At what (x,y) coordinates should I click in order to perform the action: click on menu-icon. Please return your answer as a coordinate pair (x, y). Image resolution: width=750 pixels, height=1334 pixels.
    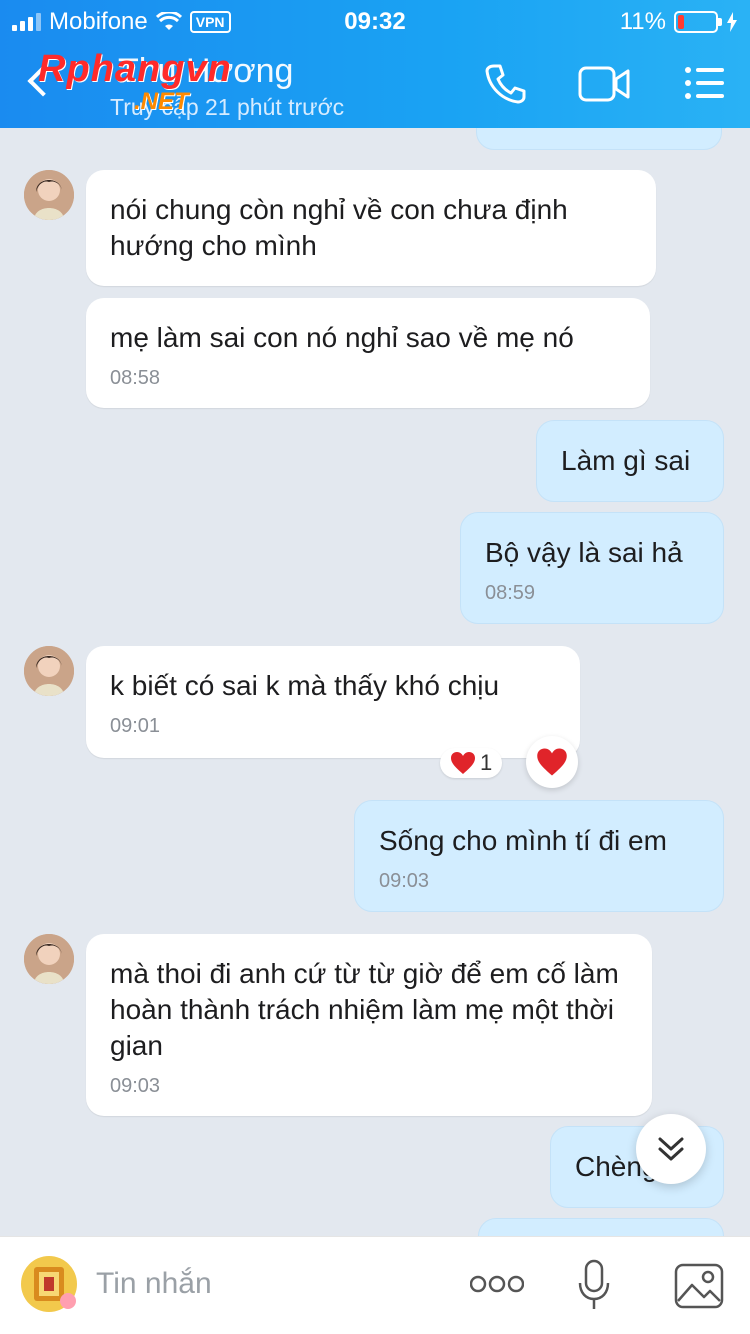
    Looking at the image, I should click on (705, 83).